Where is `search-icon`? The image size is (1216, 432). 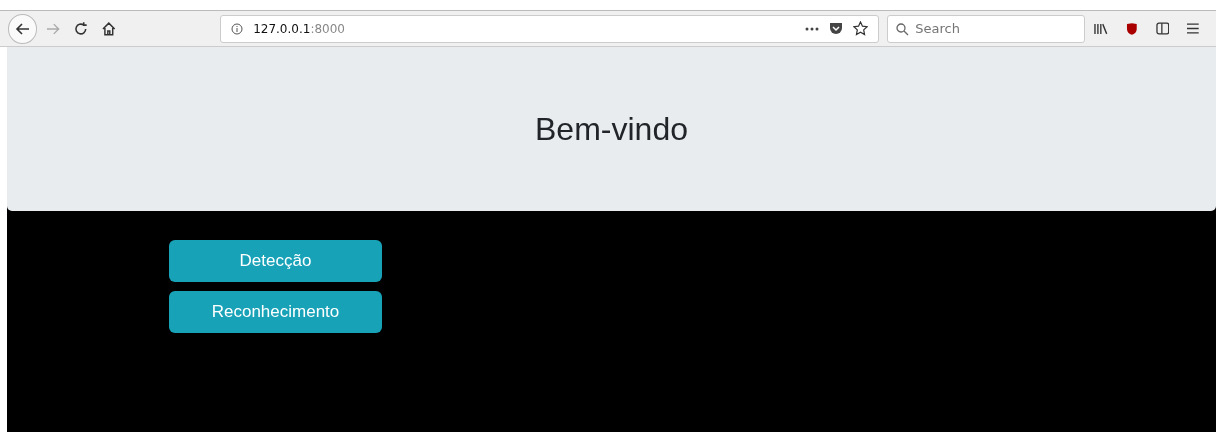
search-icon is located at coordinates (903, 29).